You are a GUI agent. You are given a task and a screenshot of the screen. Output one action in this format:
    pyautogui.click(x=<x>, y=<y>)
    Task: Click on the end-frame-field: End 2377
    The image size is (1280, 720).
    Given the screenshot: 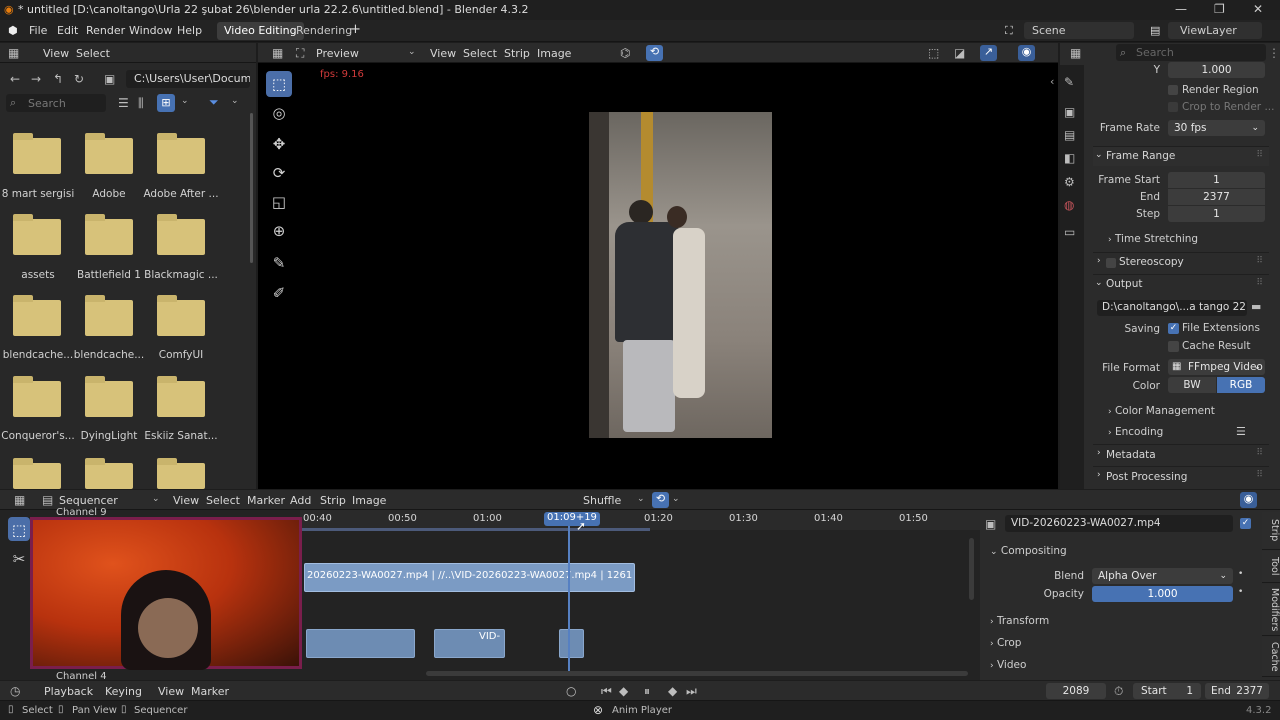 What is the action you would take?
    pyautogui.click(x=1237, y=691)
    